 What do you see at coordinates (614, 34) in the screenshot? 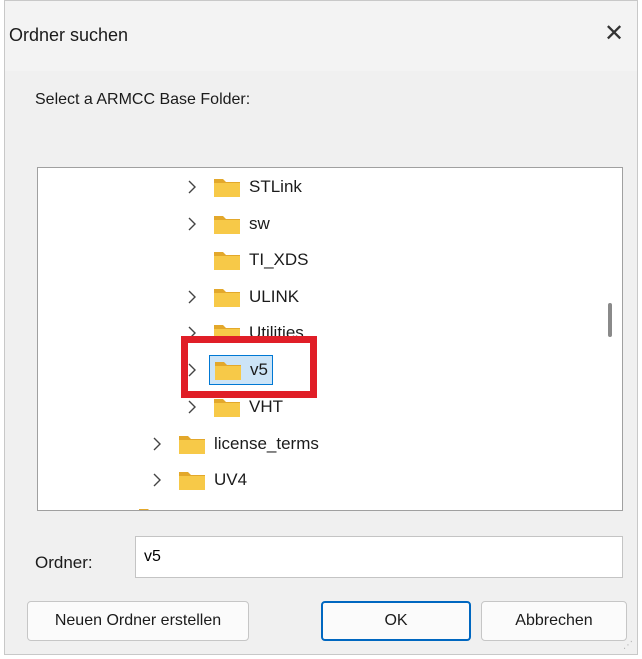
I see `close-icon: ✕` at bounding box center [614, 34].